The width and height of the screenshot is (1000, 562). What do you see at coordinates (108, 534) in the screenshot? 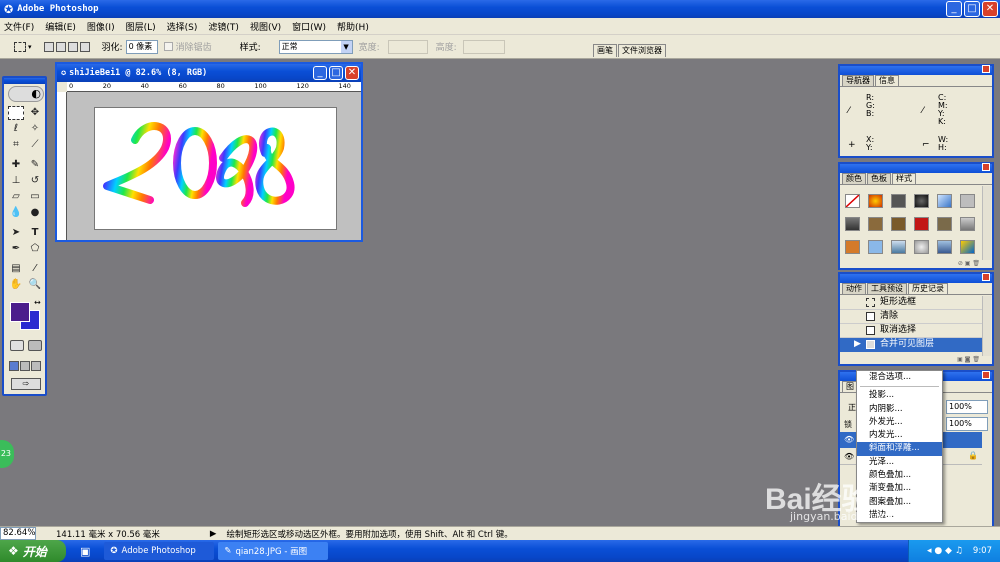
I see `document-size: 141.11 毫米 x 70.56 毫米` at bounding box center [108, 534].